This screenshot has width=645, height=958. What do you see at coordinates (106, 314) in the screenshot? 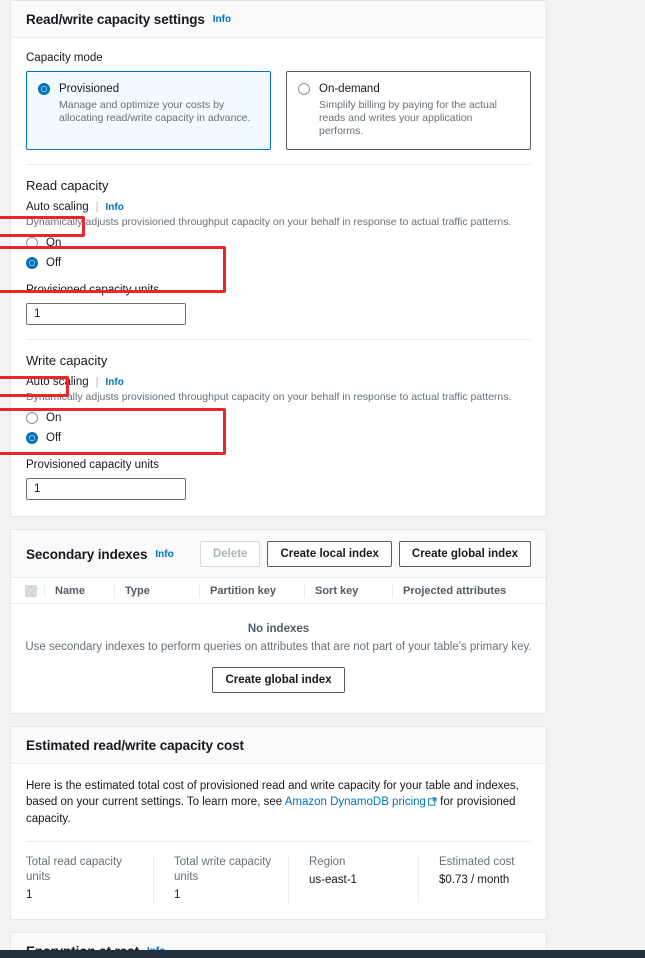
I see `read-provisioned-units-input` at bounding box center [106, 314].